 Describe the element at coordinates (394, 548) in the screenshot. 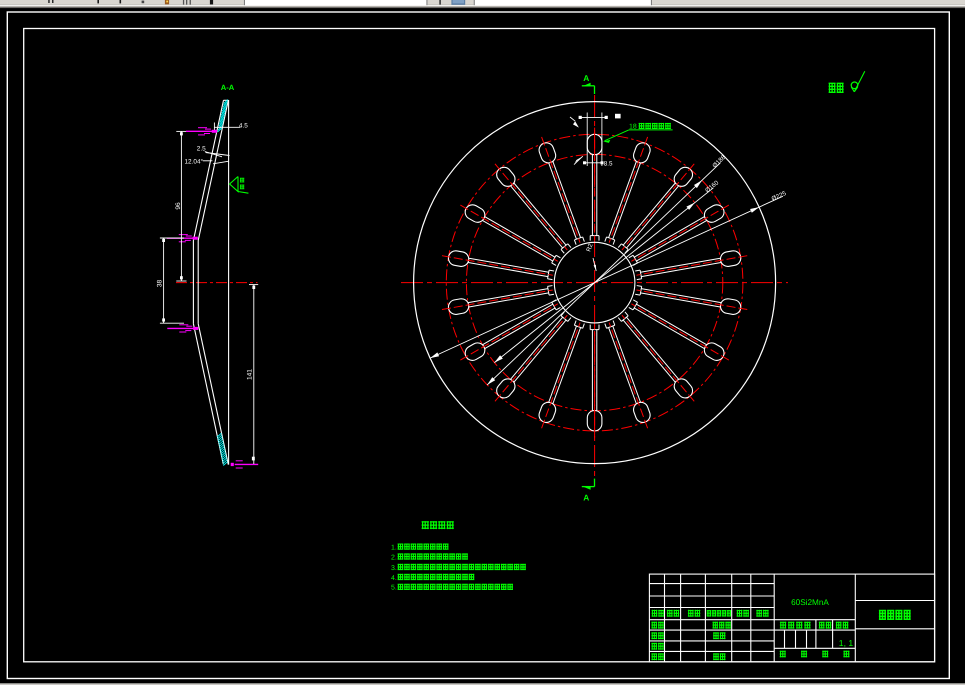

I see `svg-text: 1.` at that location.